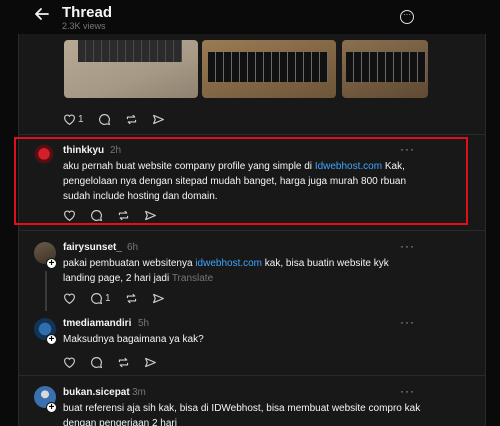  What do you see at coordinates (87, 12) in the screenshot?
I see `page-title: Thread` at bounding box center [87, 12].